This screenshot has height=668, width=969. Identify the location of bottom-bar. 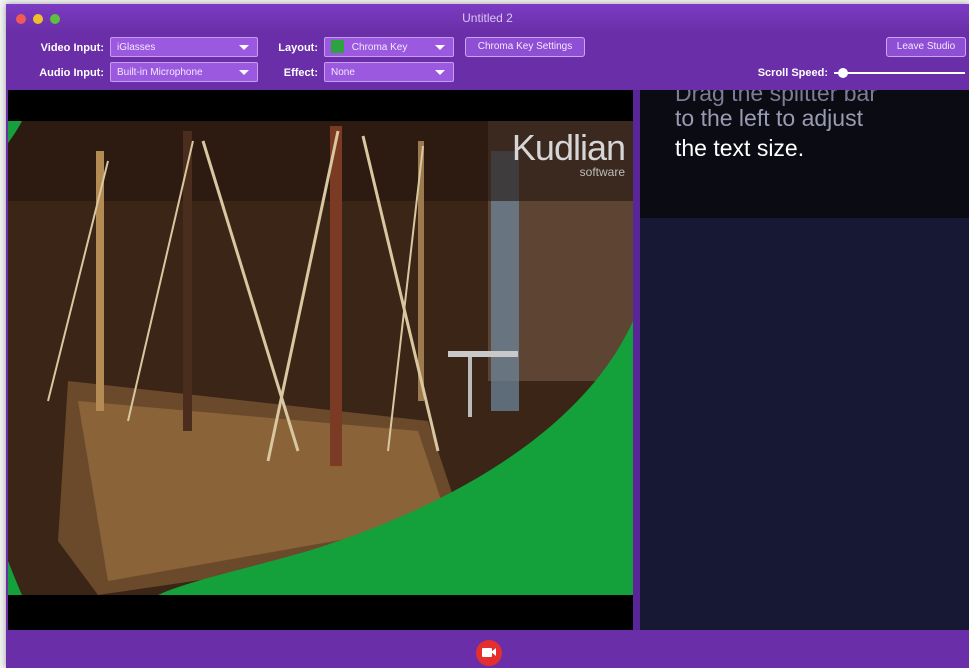
(487, 649).